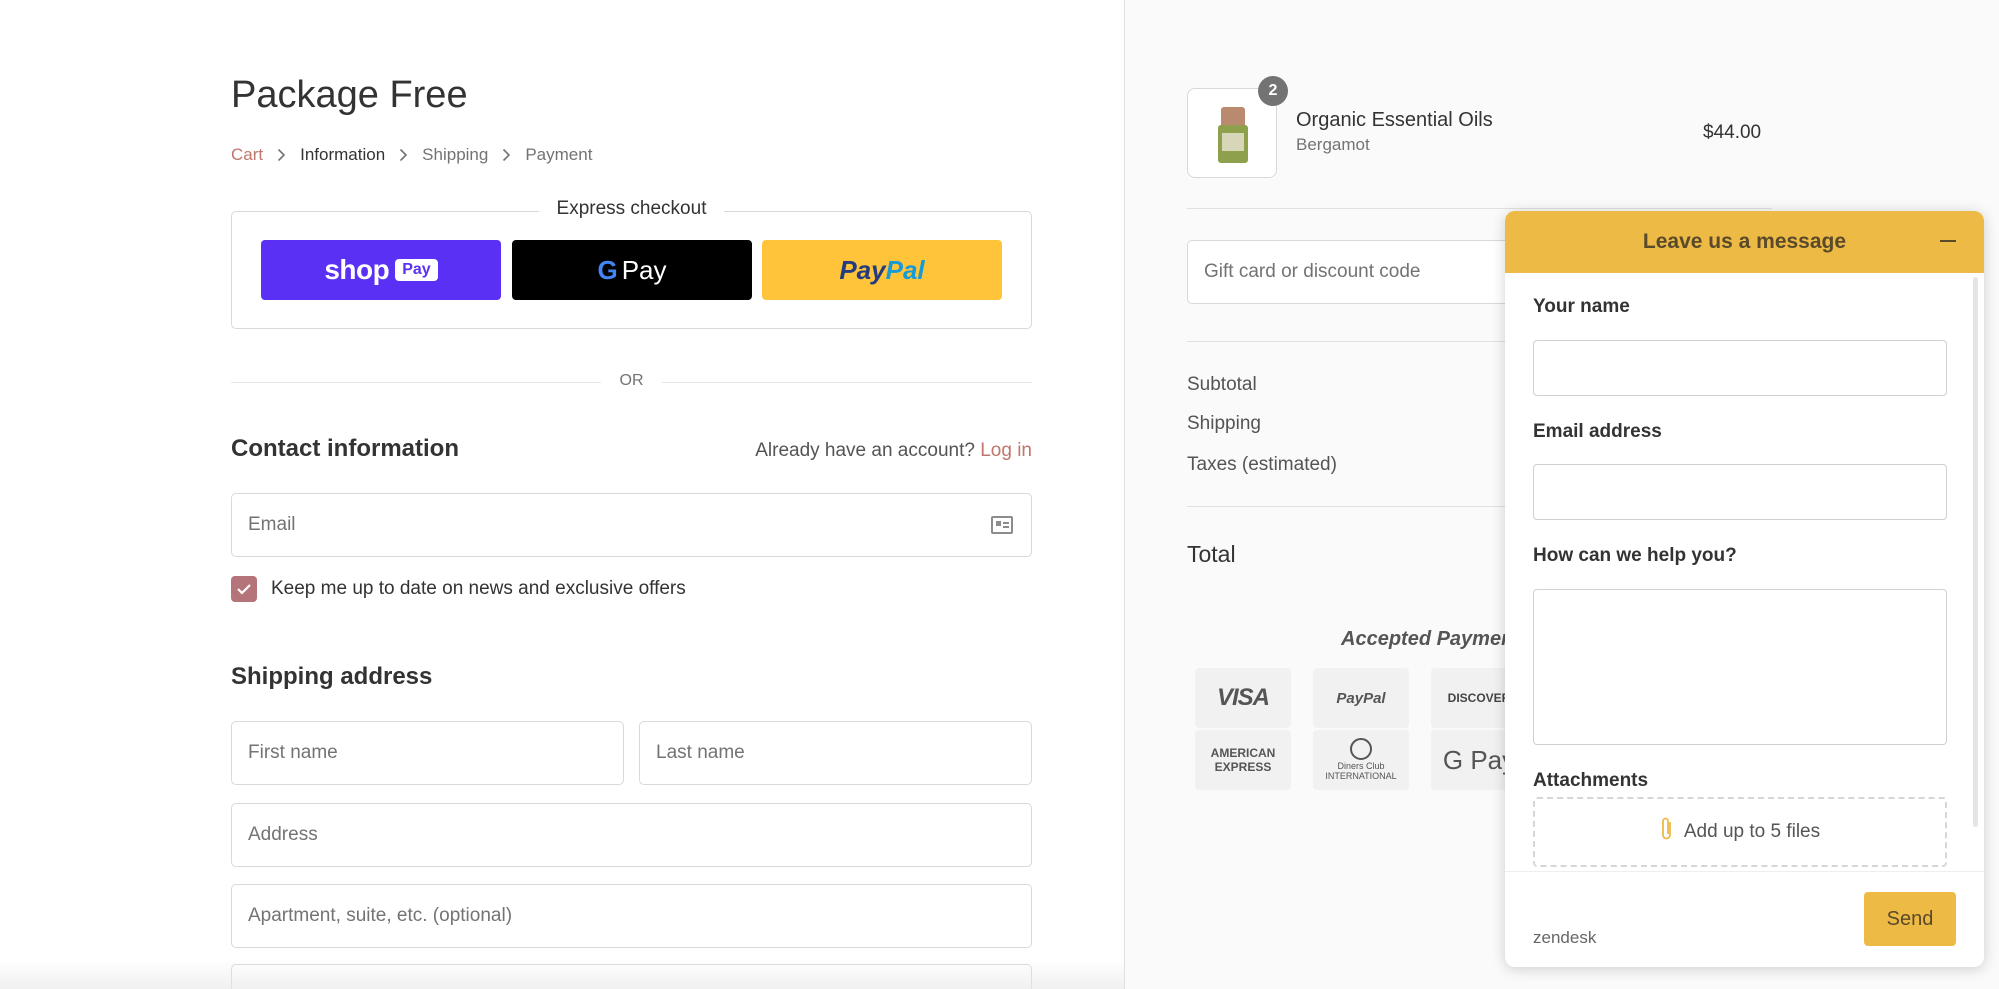  What do you see at coordinates (332, 676) in the screenshot?
I see `shipping-heading: Shipping address` at bounding box center [332, 676].